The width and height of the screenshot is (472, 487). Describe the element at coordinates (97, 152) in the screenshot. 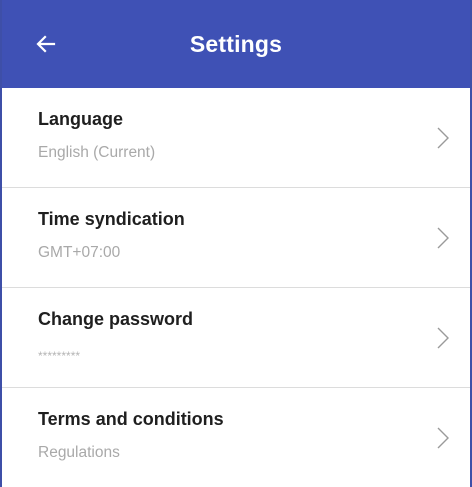

I see `settings-item-subtitle: English (Current)` at that location.